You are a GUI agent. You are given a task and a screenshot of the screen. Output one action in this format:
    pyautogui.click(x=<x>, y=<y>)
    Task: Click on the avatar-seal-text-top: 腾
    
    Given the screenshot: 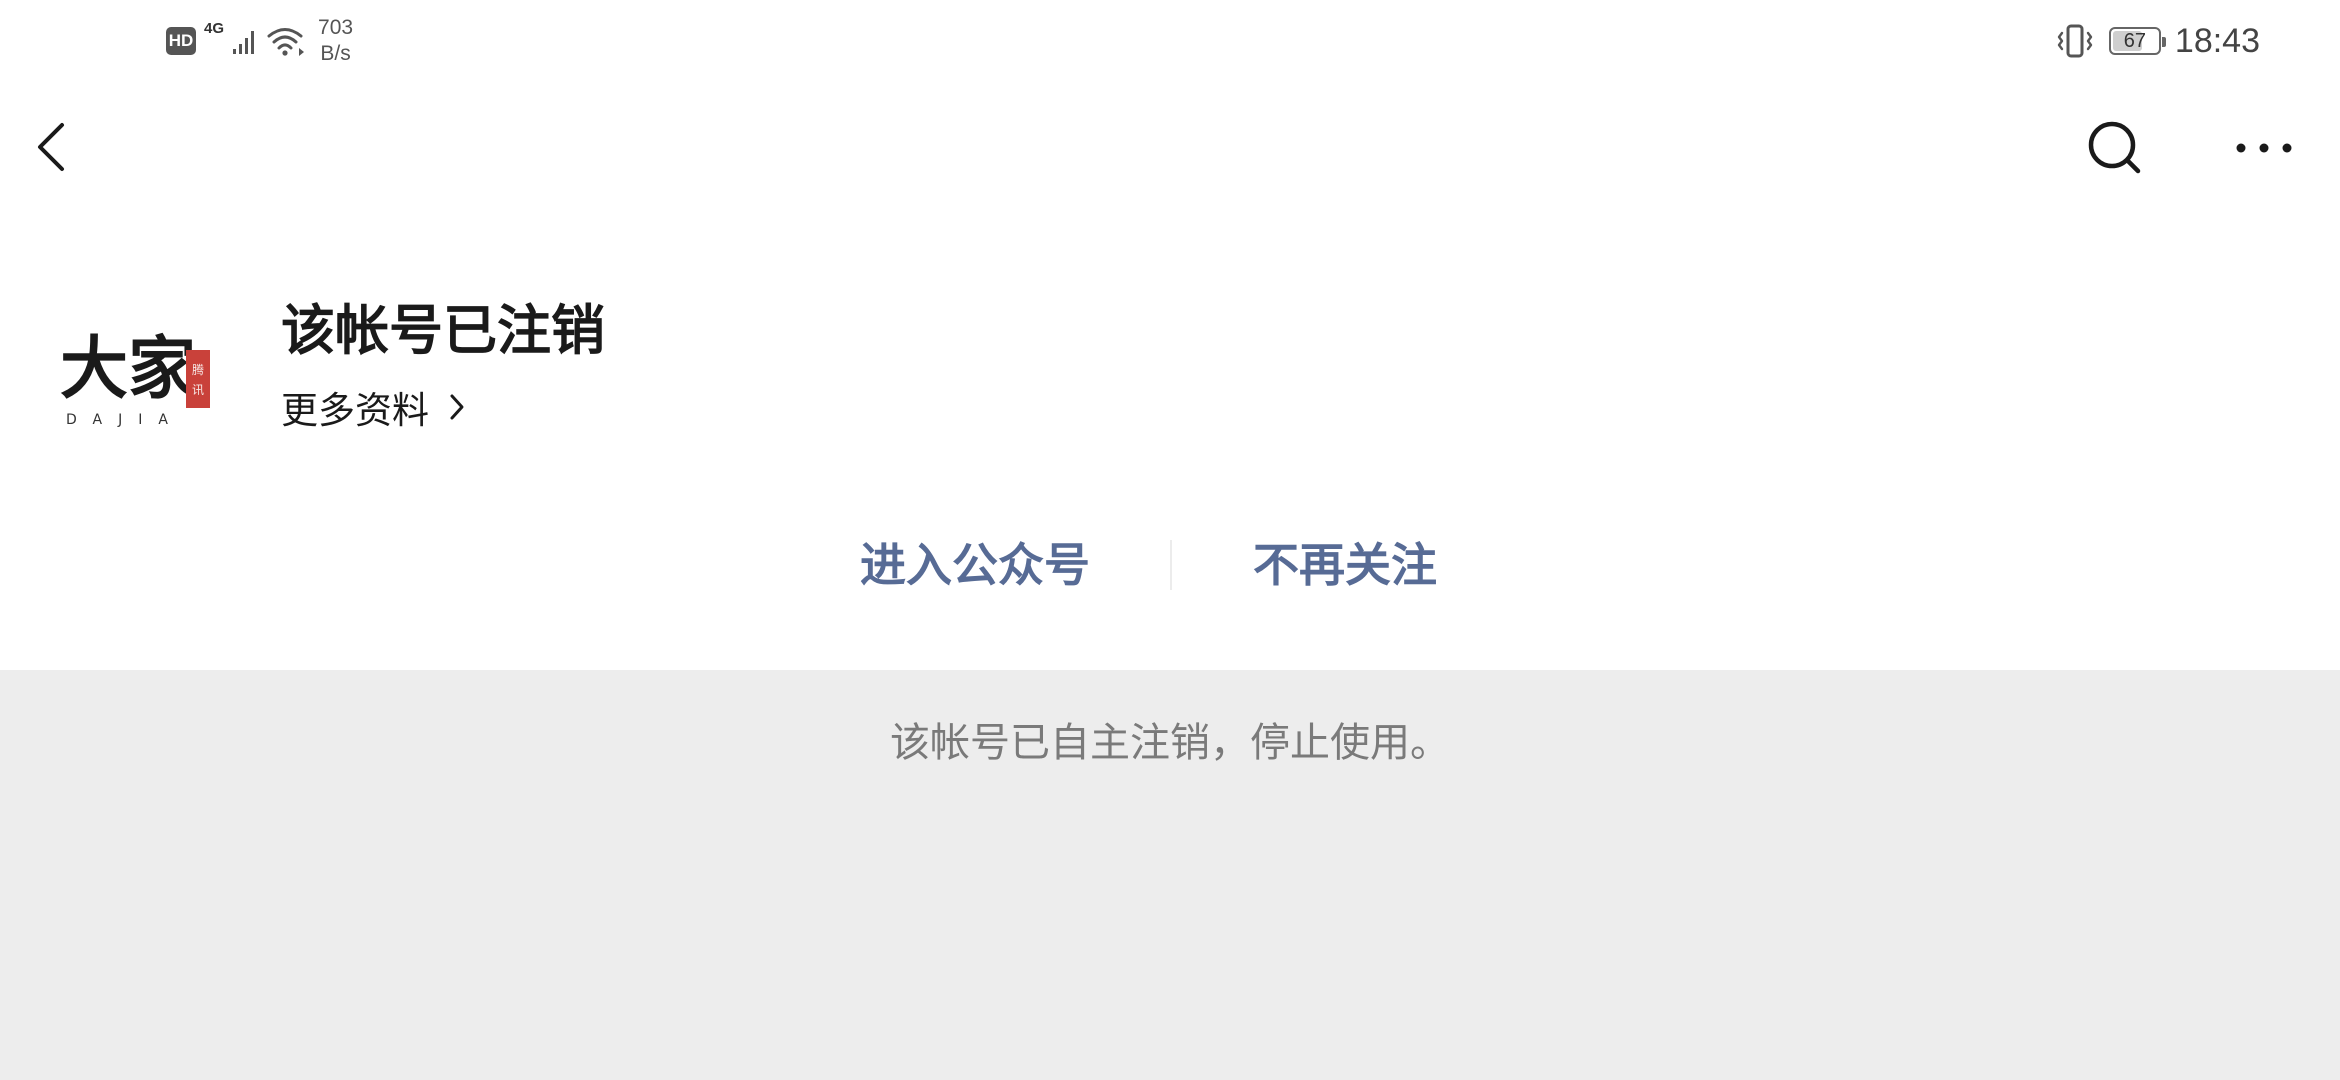 What is the action you would take?
    pyautogui.click(x=198, y=369)
    